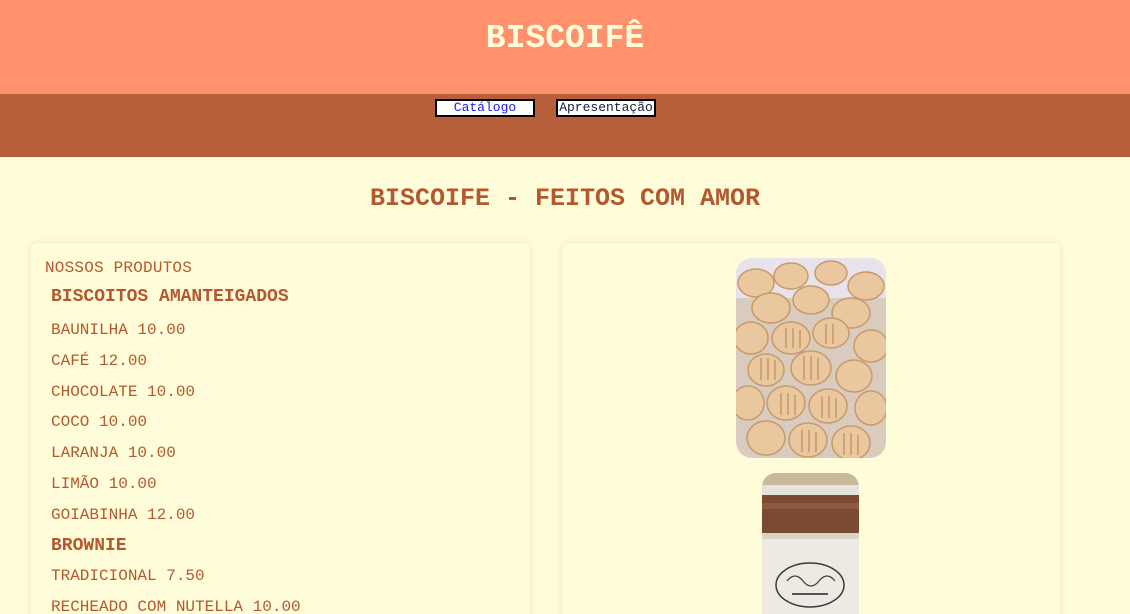  I want to click on cookies-photo, so click(811, 358).